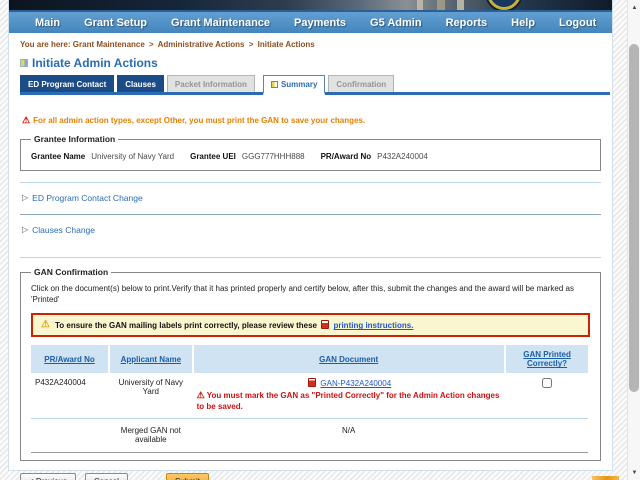 The width and height of the screenshot is (640, 480). Describe the element at coordinates (70, 435) in the screenshot. I see `cell-pr-award-no-empty` at that location.